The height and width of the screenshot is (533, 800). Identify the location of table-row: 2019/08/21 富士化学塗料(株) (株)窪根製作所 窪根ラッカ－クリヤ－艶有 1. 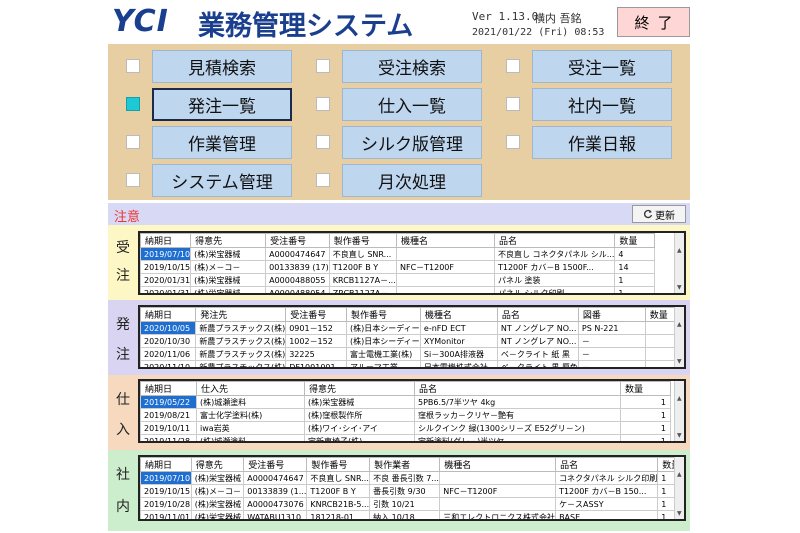
(405, 415).